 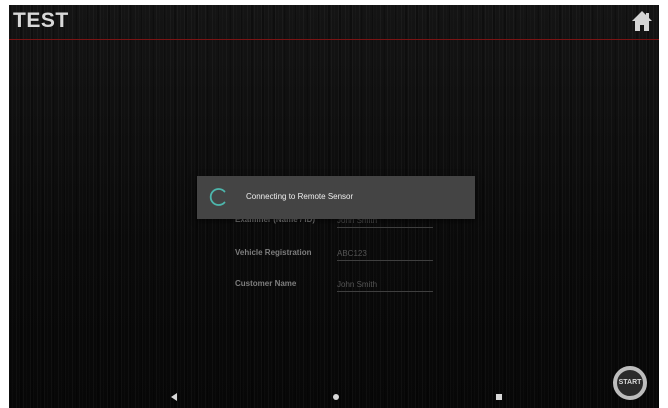 What do you see at coordinates (174, 397) in the screenshot?
I see `back-triangle-icon` at bounding box center [174, 397].